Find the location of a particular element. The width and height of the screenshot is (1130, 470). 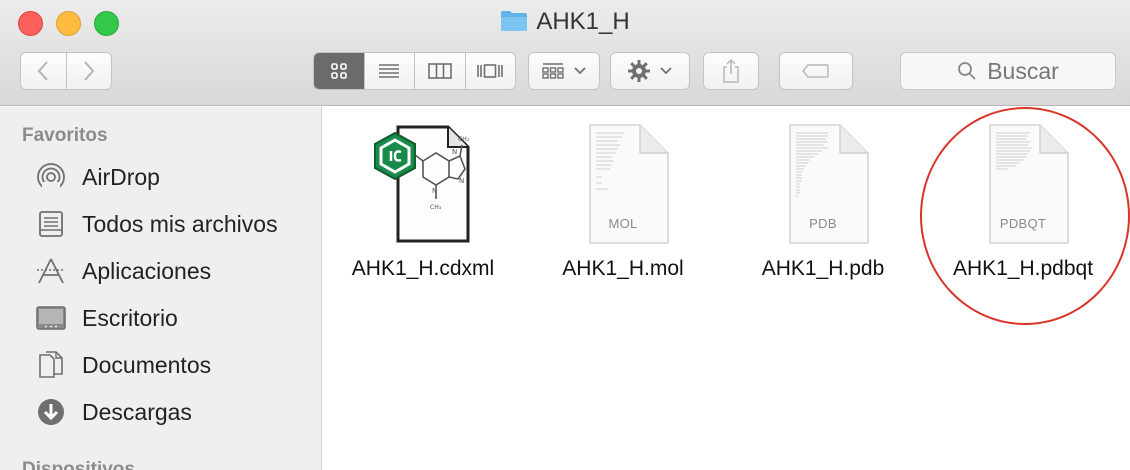

sidebar-item-downloads: Descargas is located at coordinates (174, 412).